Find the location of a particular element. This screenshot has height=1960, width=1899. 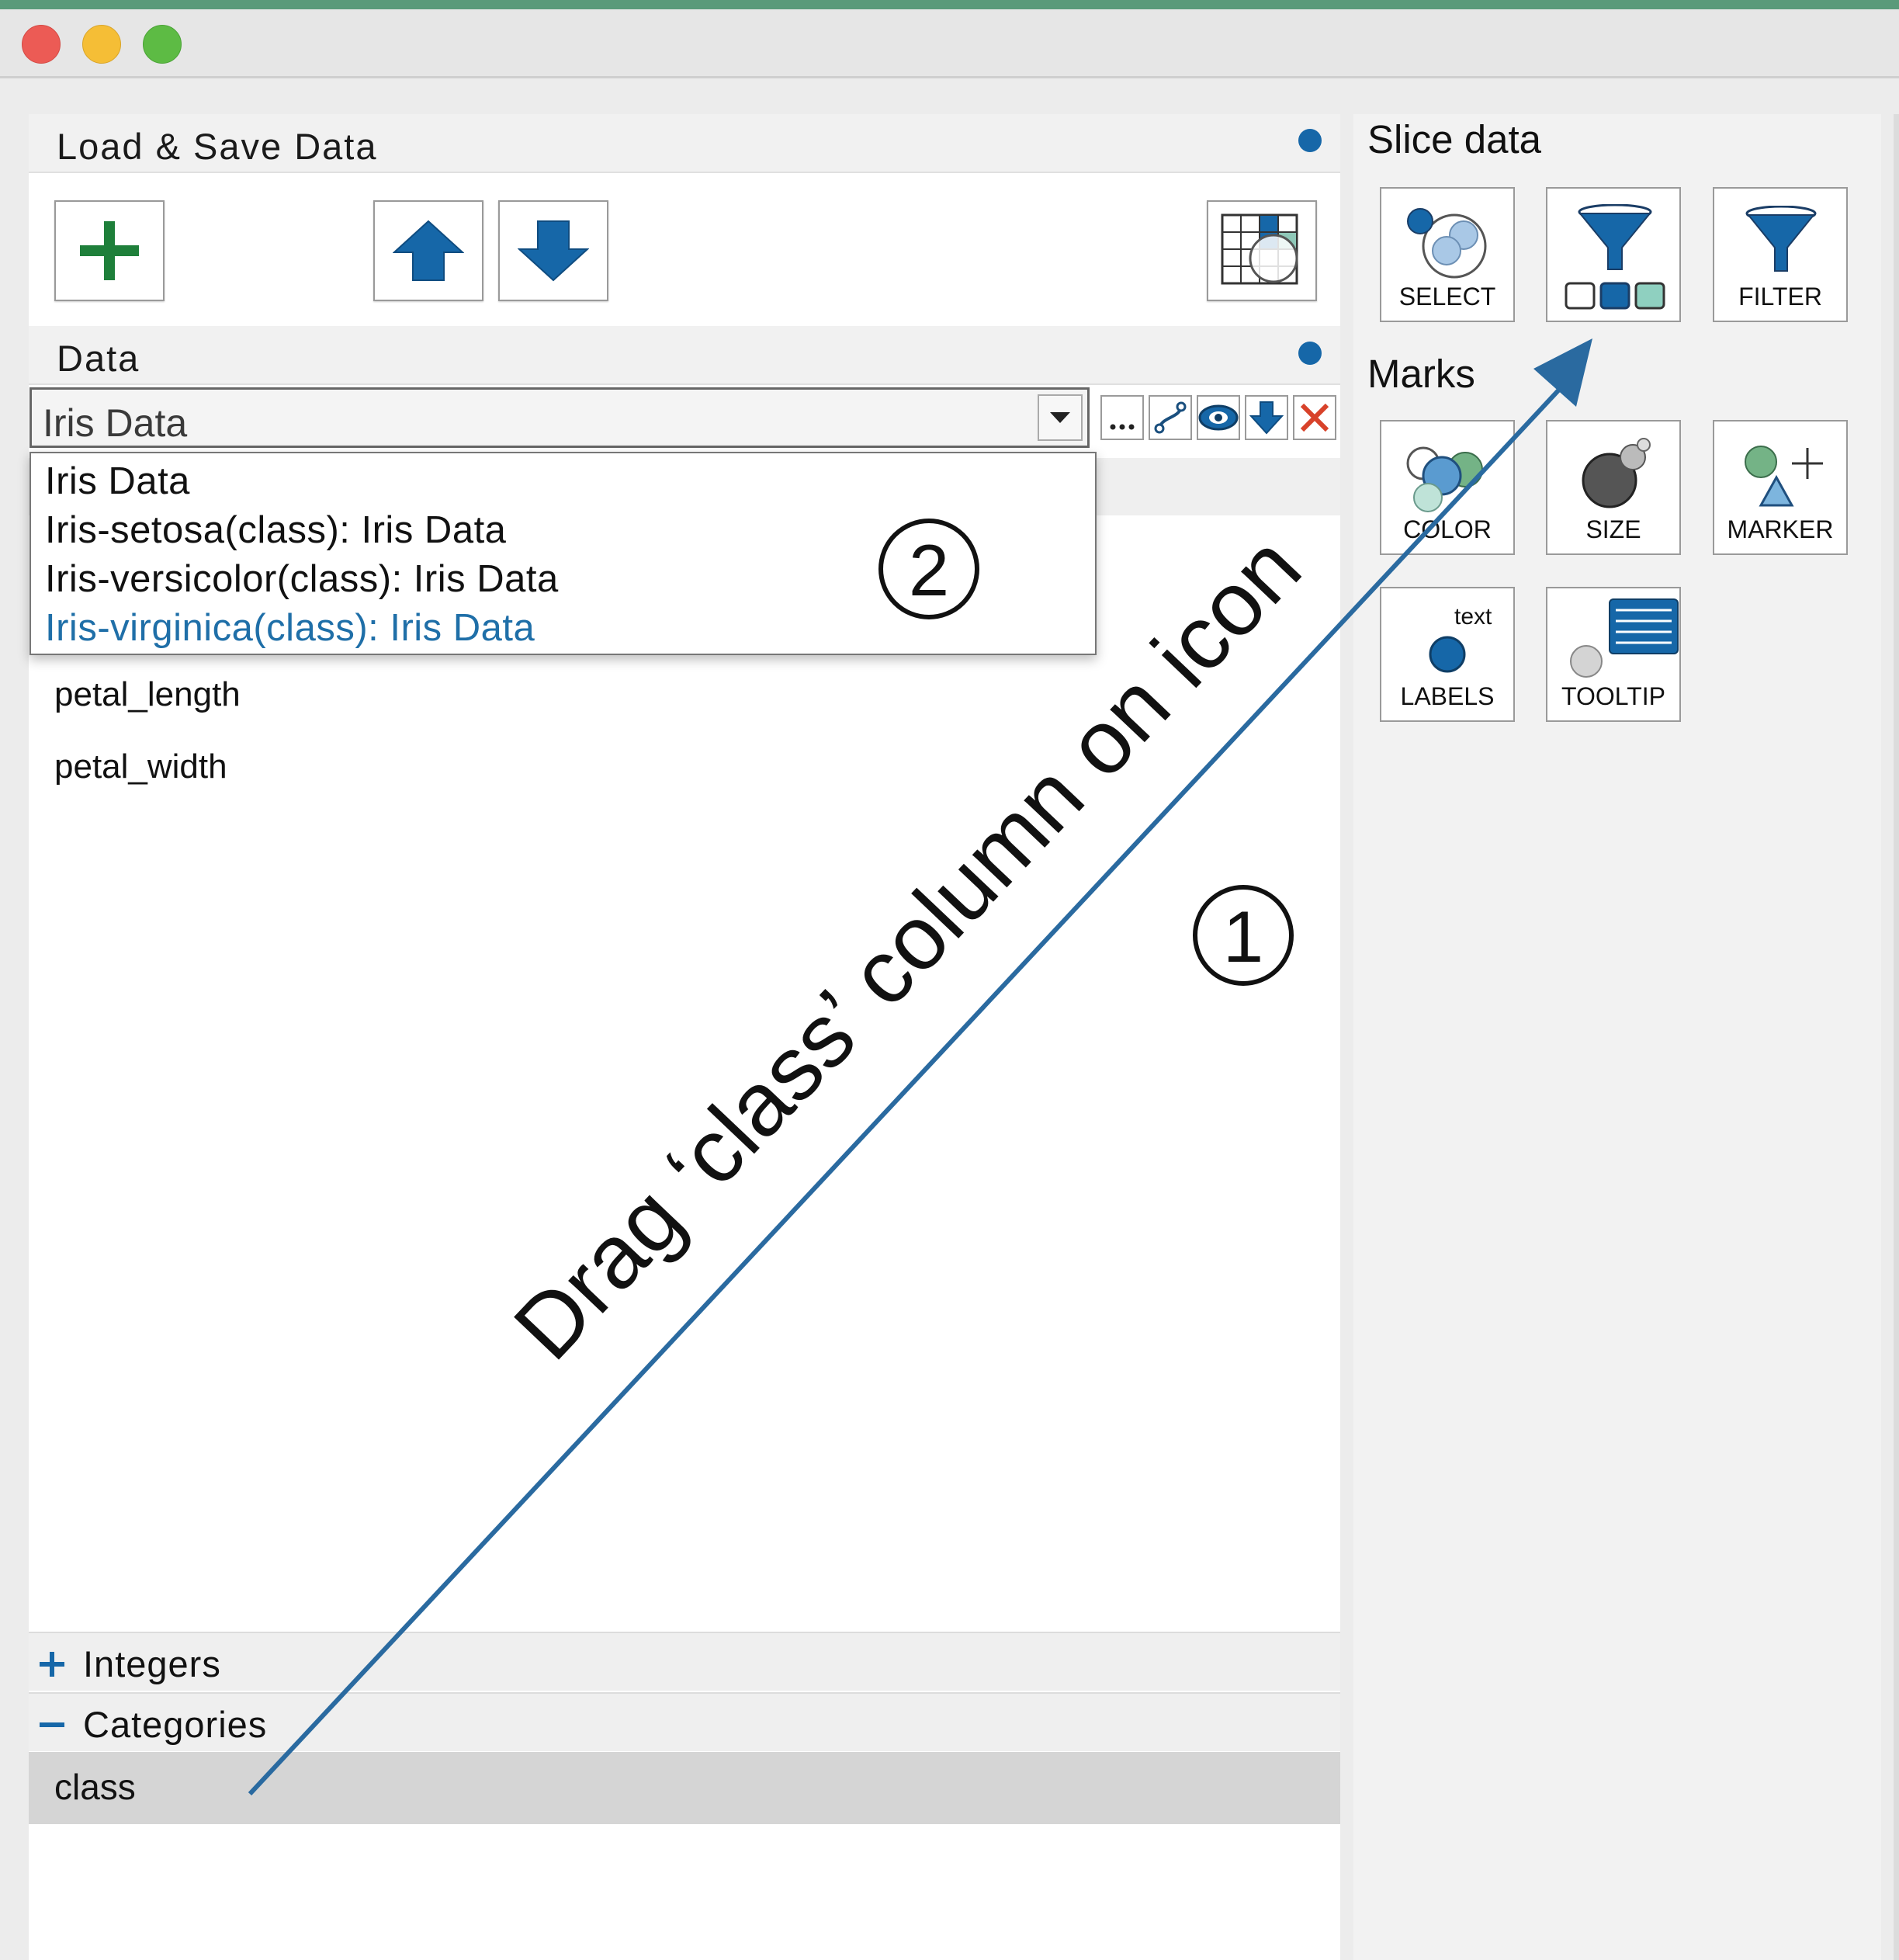

data-table-view-button is located at coordinates (1262, 250).